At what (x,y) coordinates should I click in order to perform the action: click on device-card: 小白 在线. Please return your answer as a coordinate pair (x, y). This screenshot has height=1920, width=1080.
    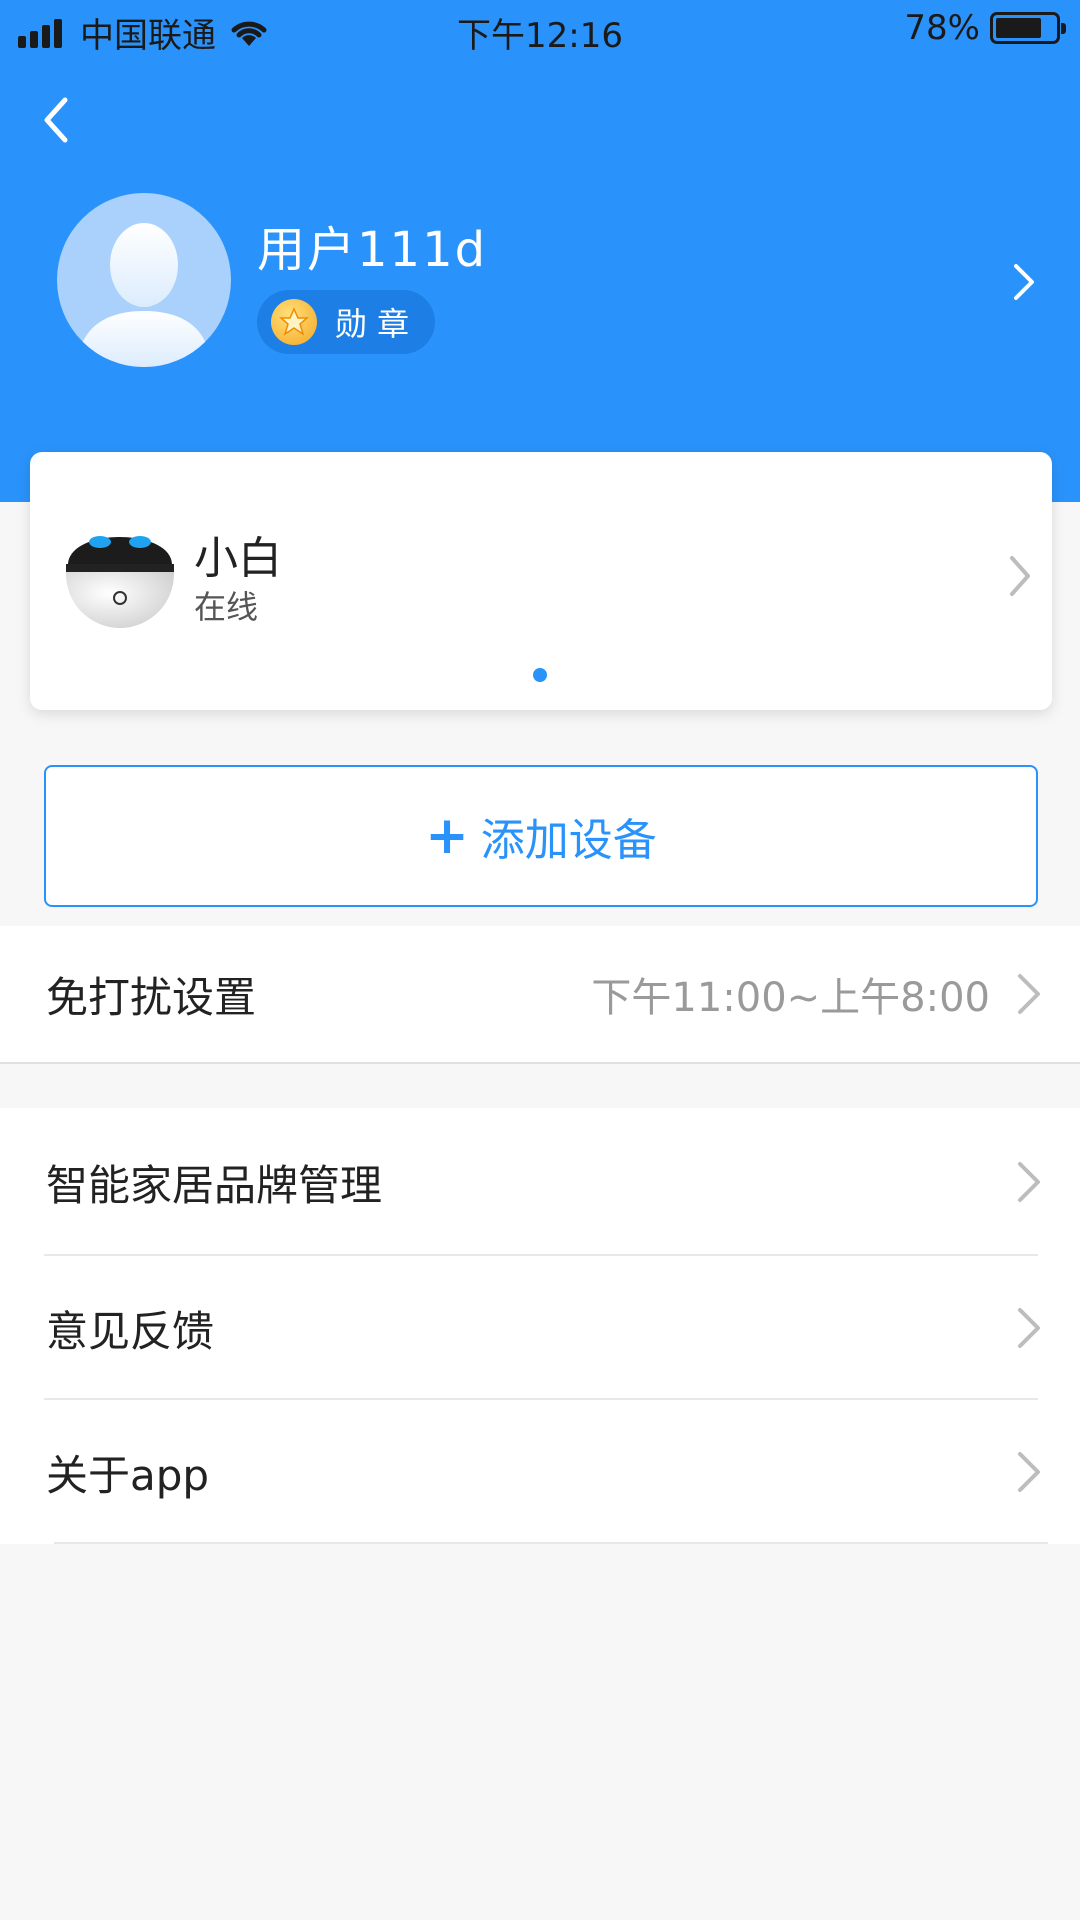
    Looking at the image, I should click on (541, 581).